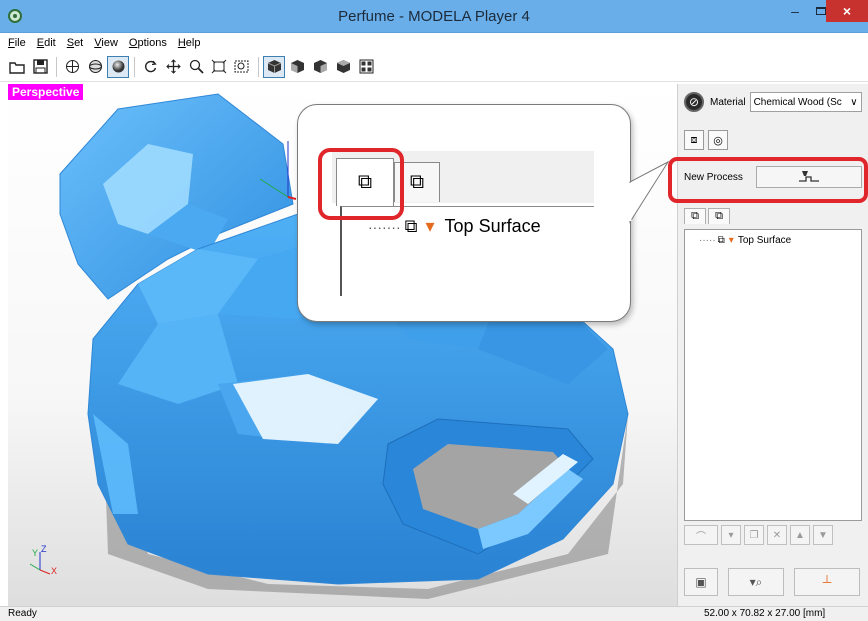 The height and width of the screenshot is (621, 868). Describe the element at coordinates (320, 67) in the screenshot. I see `view-side-icon` at that location.